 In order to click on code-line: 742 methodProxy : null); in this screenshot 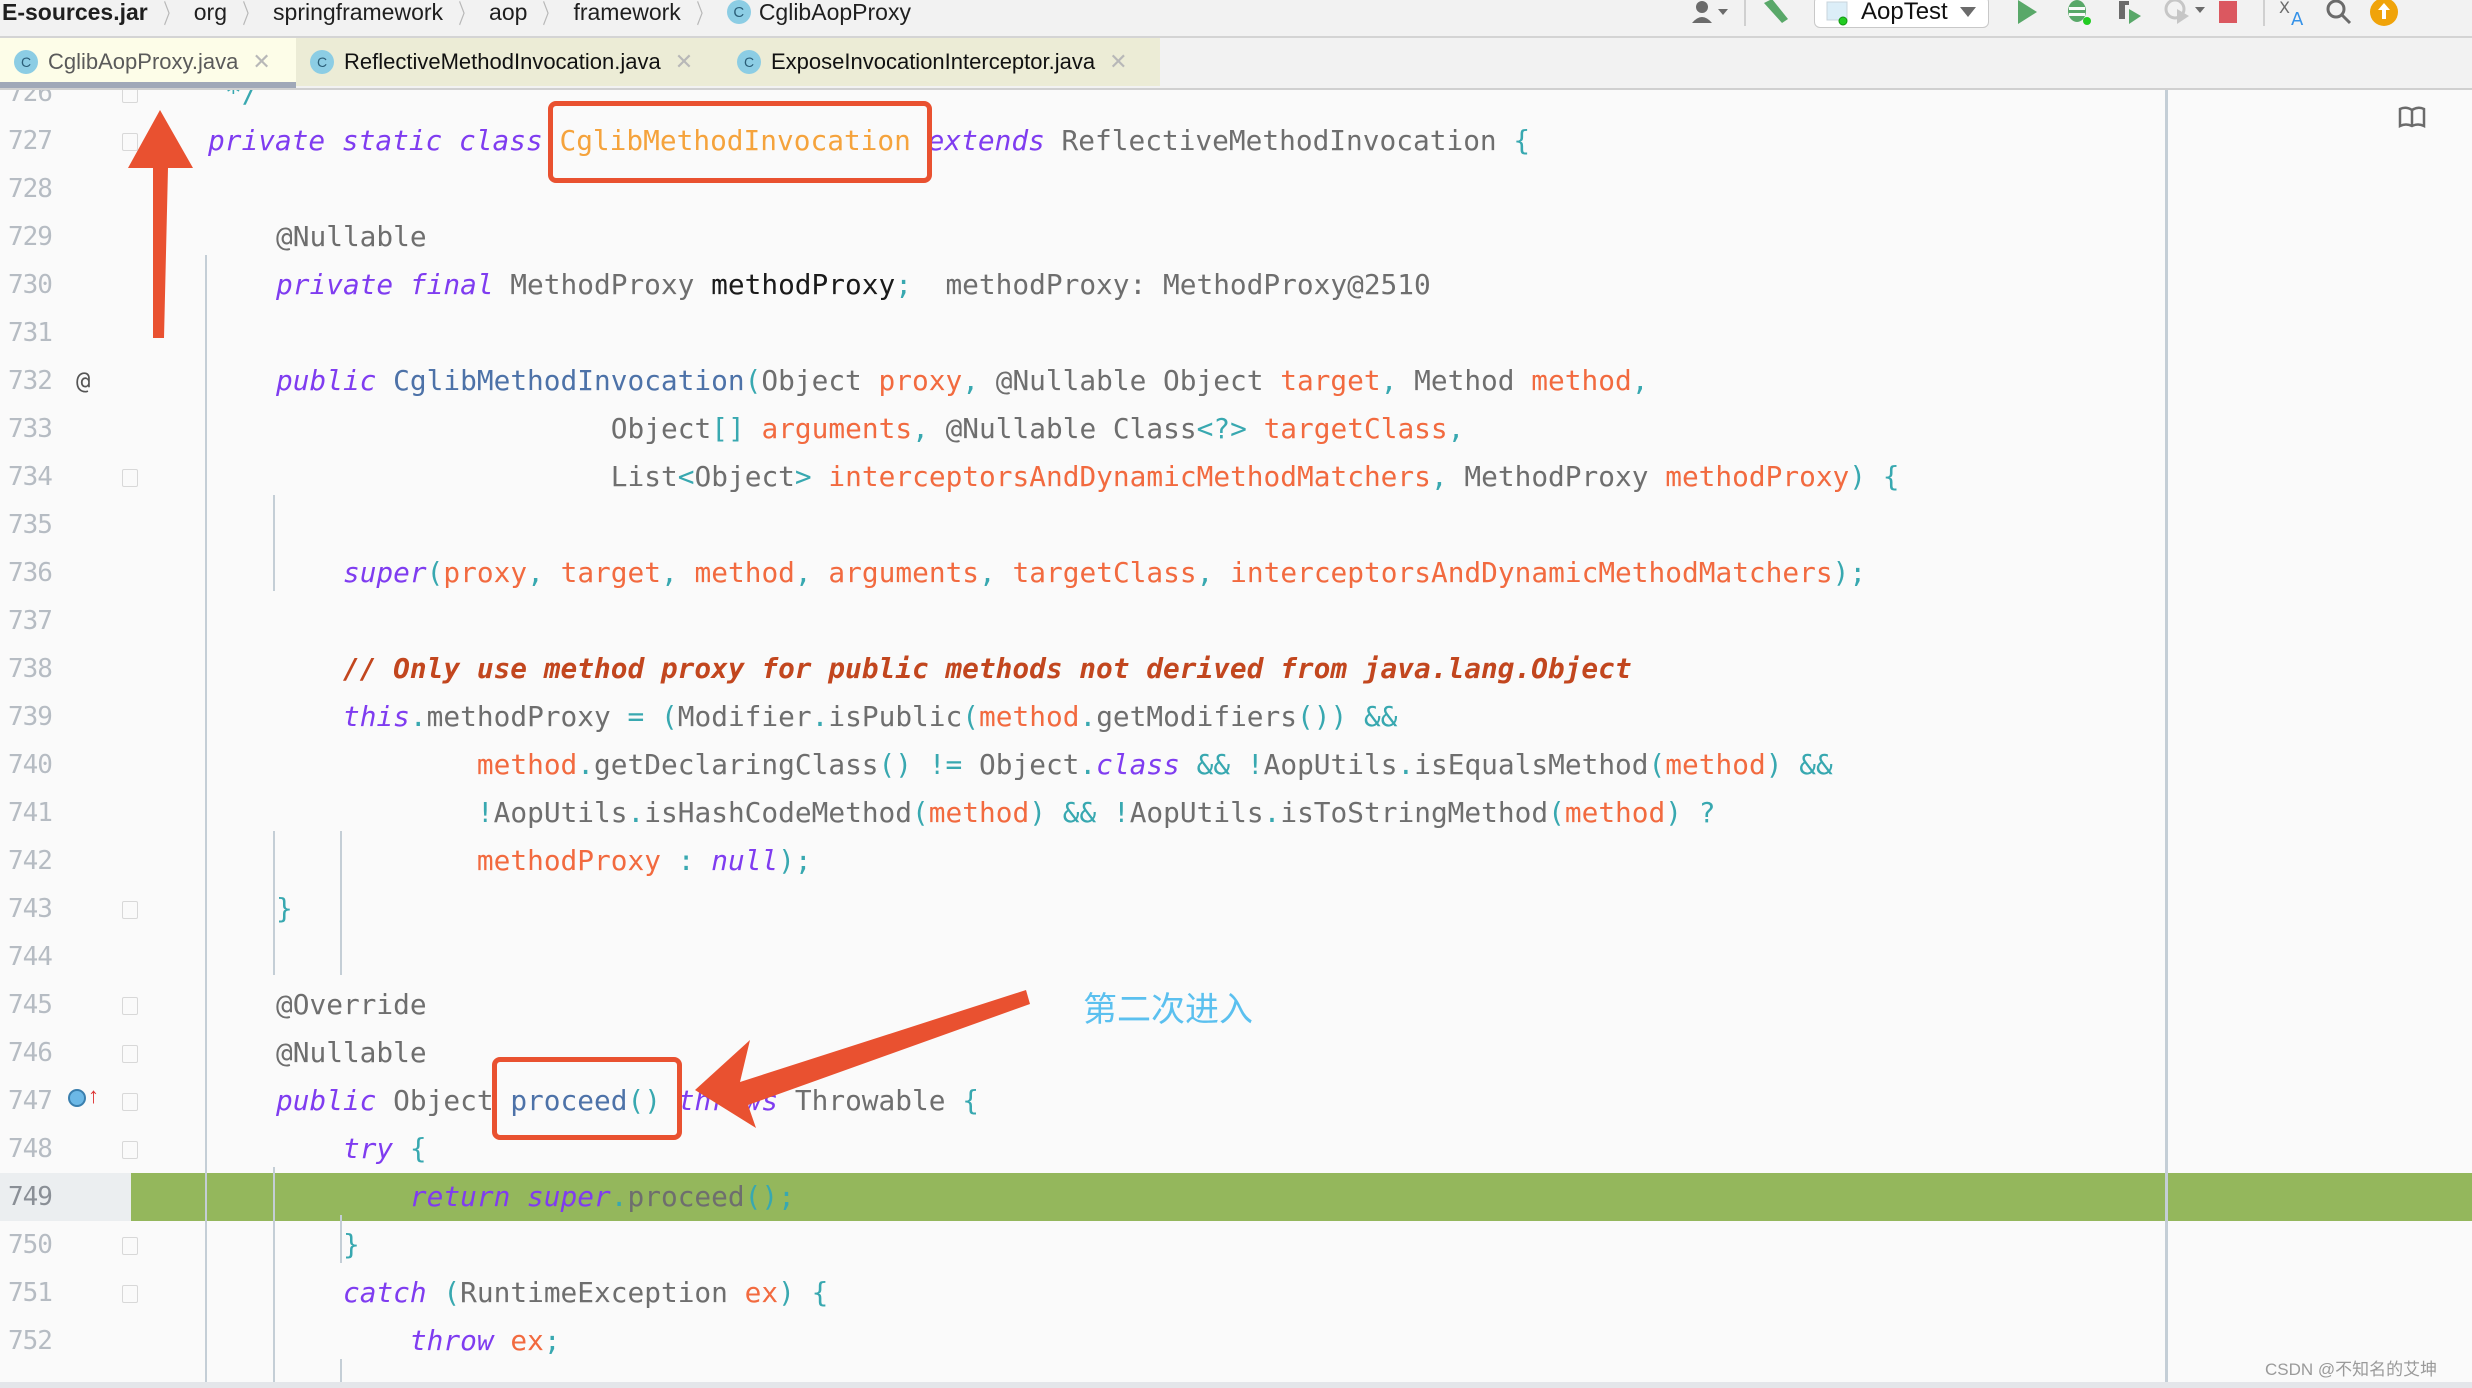, I will do `click(1236, 861)`.